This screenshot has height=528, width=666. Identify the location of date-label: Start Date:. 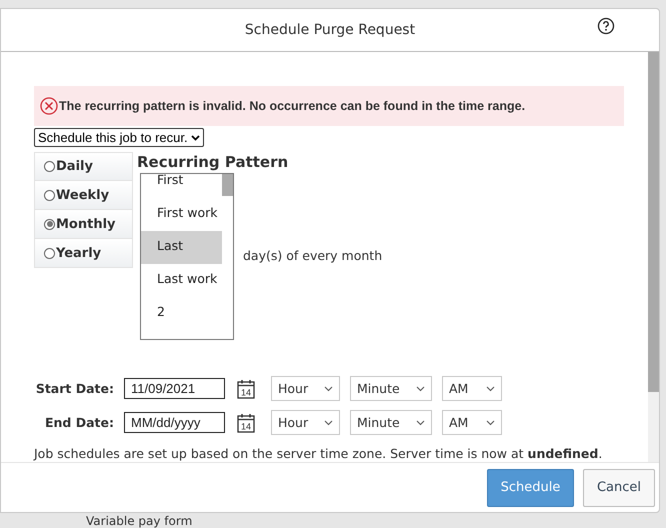
(74, 388).